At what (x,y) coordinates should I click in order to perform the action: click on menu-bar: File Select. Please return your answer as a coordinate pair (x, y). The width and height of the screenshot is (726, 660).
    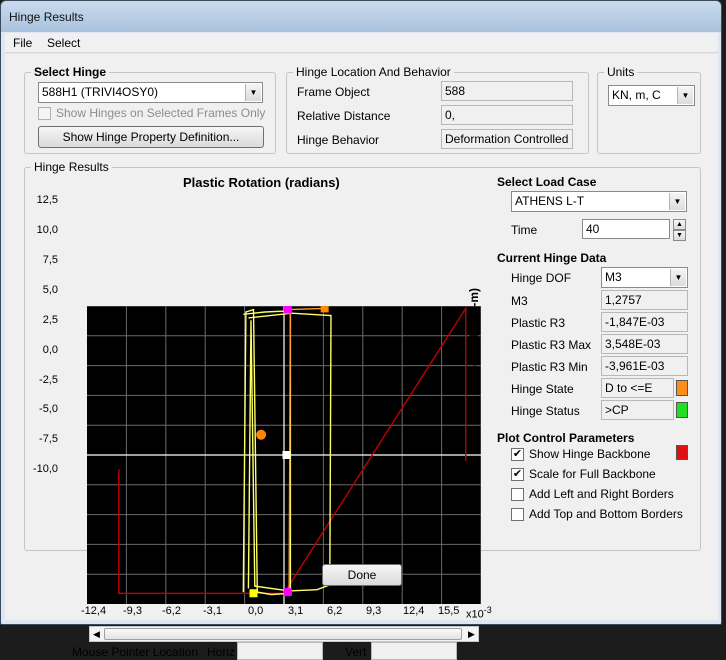
    Looking at the image, I should click on (361, 43).